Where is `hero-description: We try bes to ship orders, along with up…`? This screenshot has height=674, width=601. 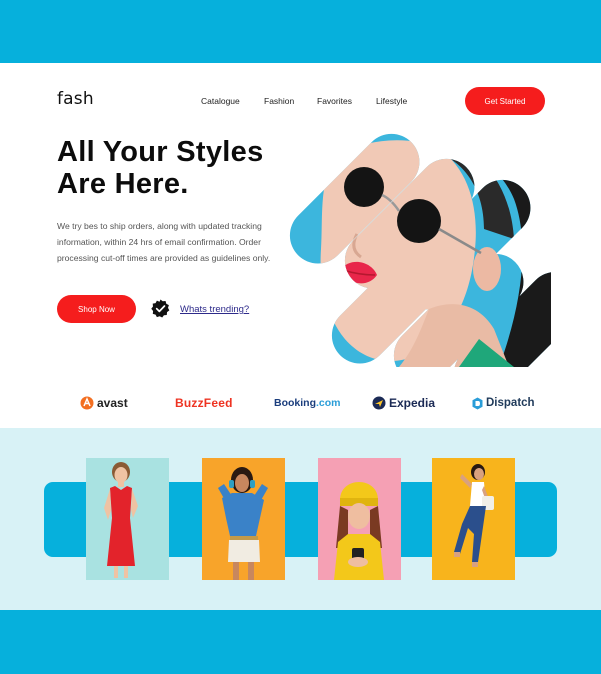 hero-description: We try bes to ship orders, along with up… is located at coordinates (164, 242).